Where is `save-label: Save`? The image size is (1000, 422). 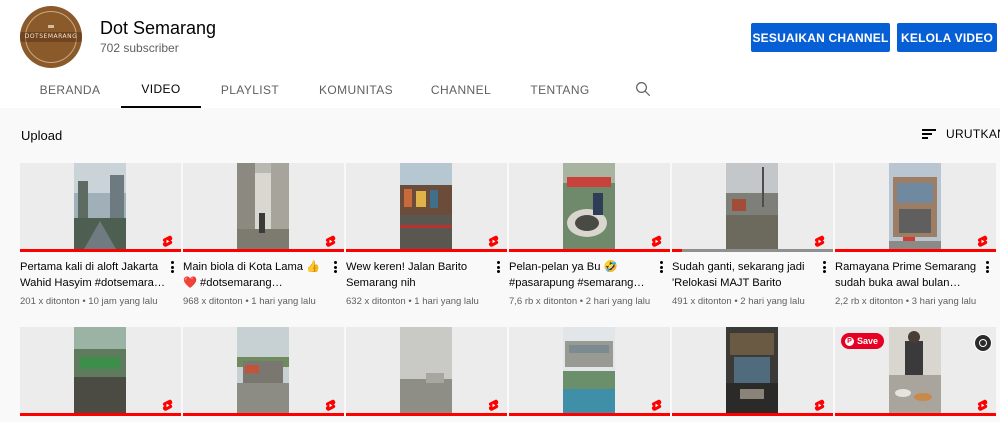 save-label: Save is located at coordinates (868, 341).